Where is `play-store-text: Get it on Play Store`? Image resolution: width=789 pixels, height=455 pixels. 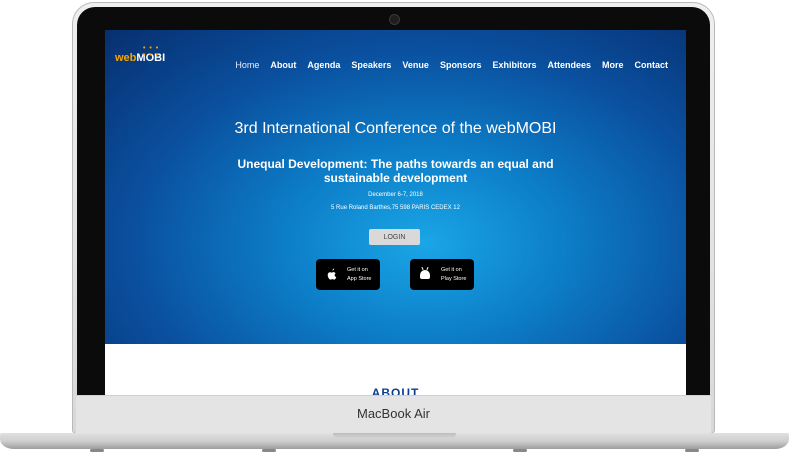
play-store-text: Get it on Play Store is located at coordinates (453, 275).